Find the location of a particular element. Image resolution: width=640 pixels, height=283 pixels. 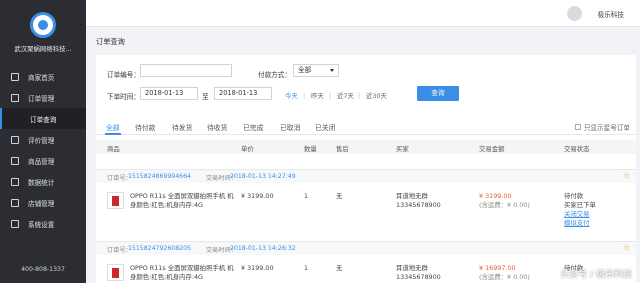

tab-completed: 已完成 is located at coordinates (253, 127).